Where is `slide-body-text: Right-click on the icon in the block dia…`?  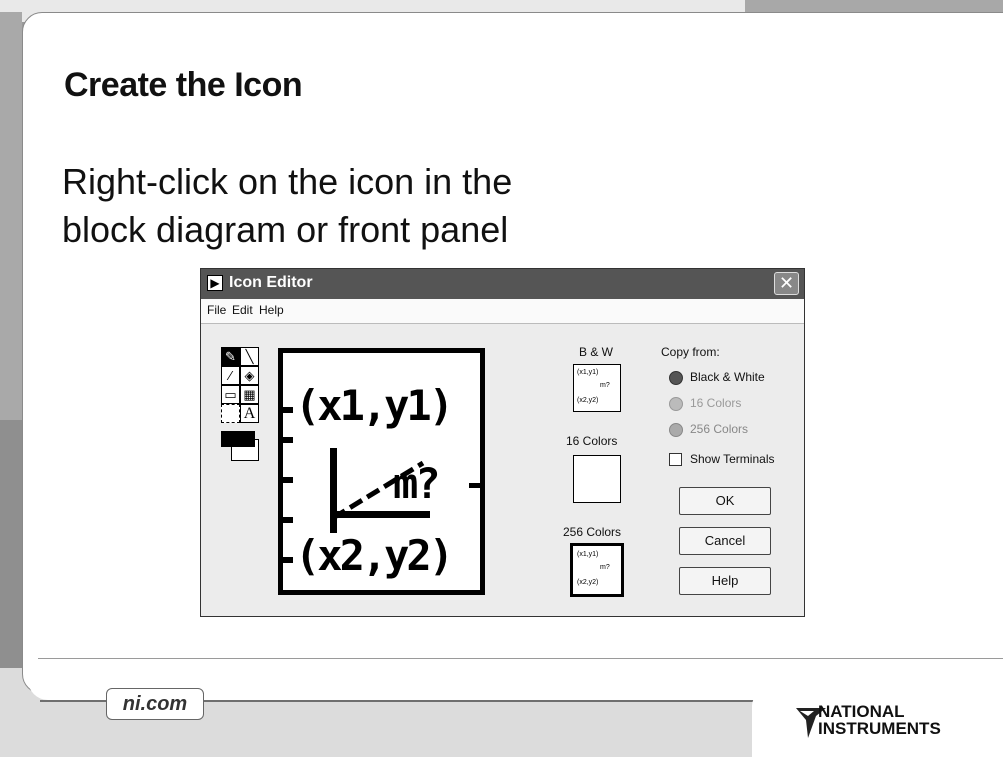
slide-body-text: Right-click on the icon in the block dia… is located at coordinates (287, 205).